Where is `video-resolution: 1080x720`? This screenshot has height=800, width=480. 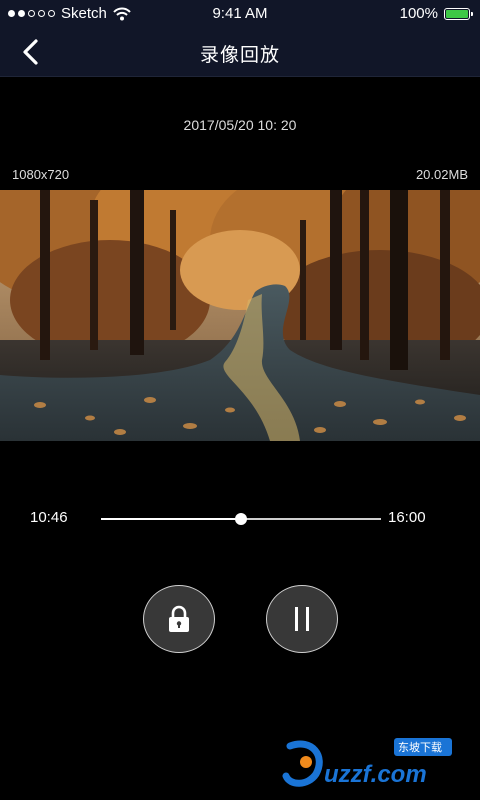
video-resolution: 1080x720 is located at coordinates (41, 174).